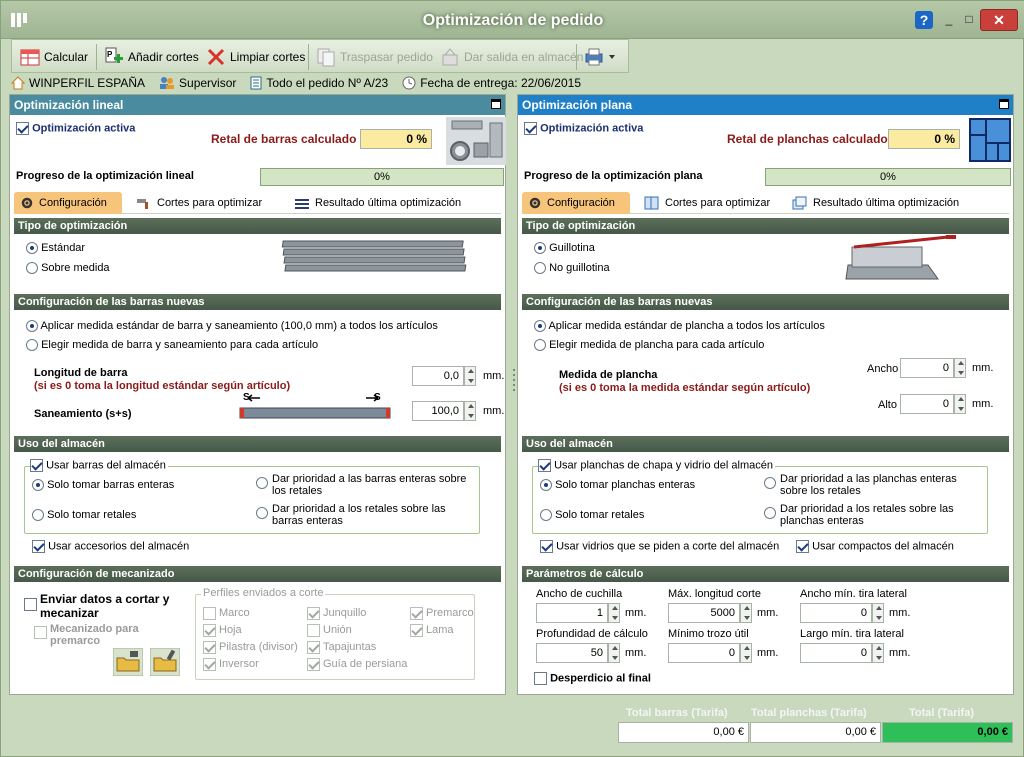  Describe the element at coordinates (75, 128) in the screenshot. I see `linear-active-checkbox: Optimización activa` at that location.